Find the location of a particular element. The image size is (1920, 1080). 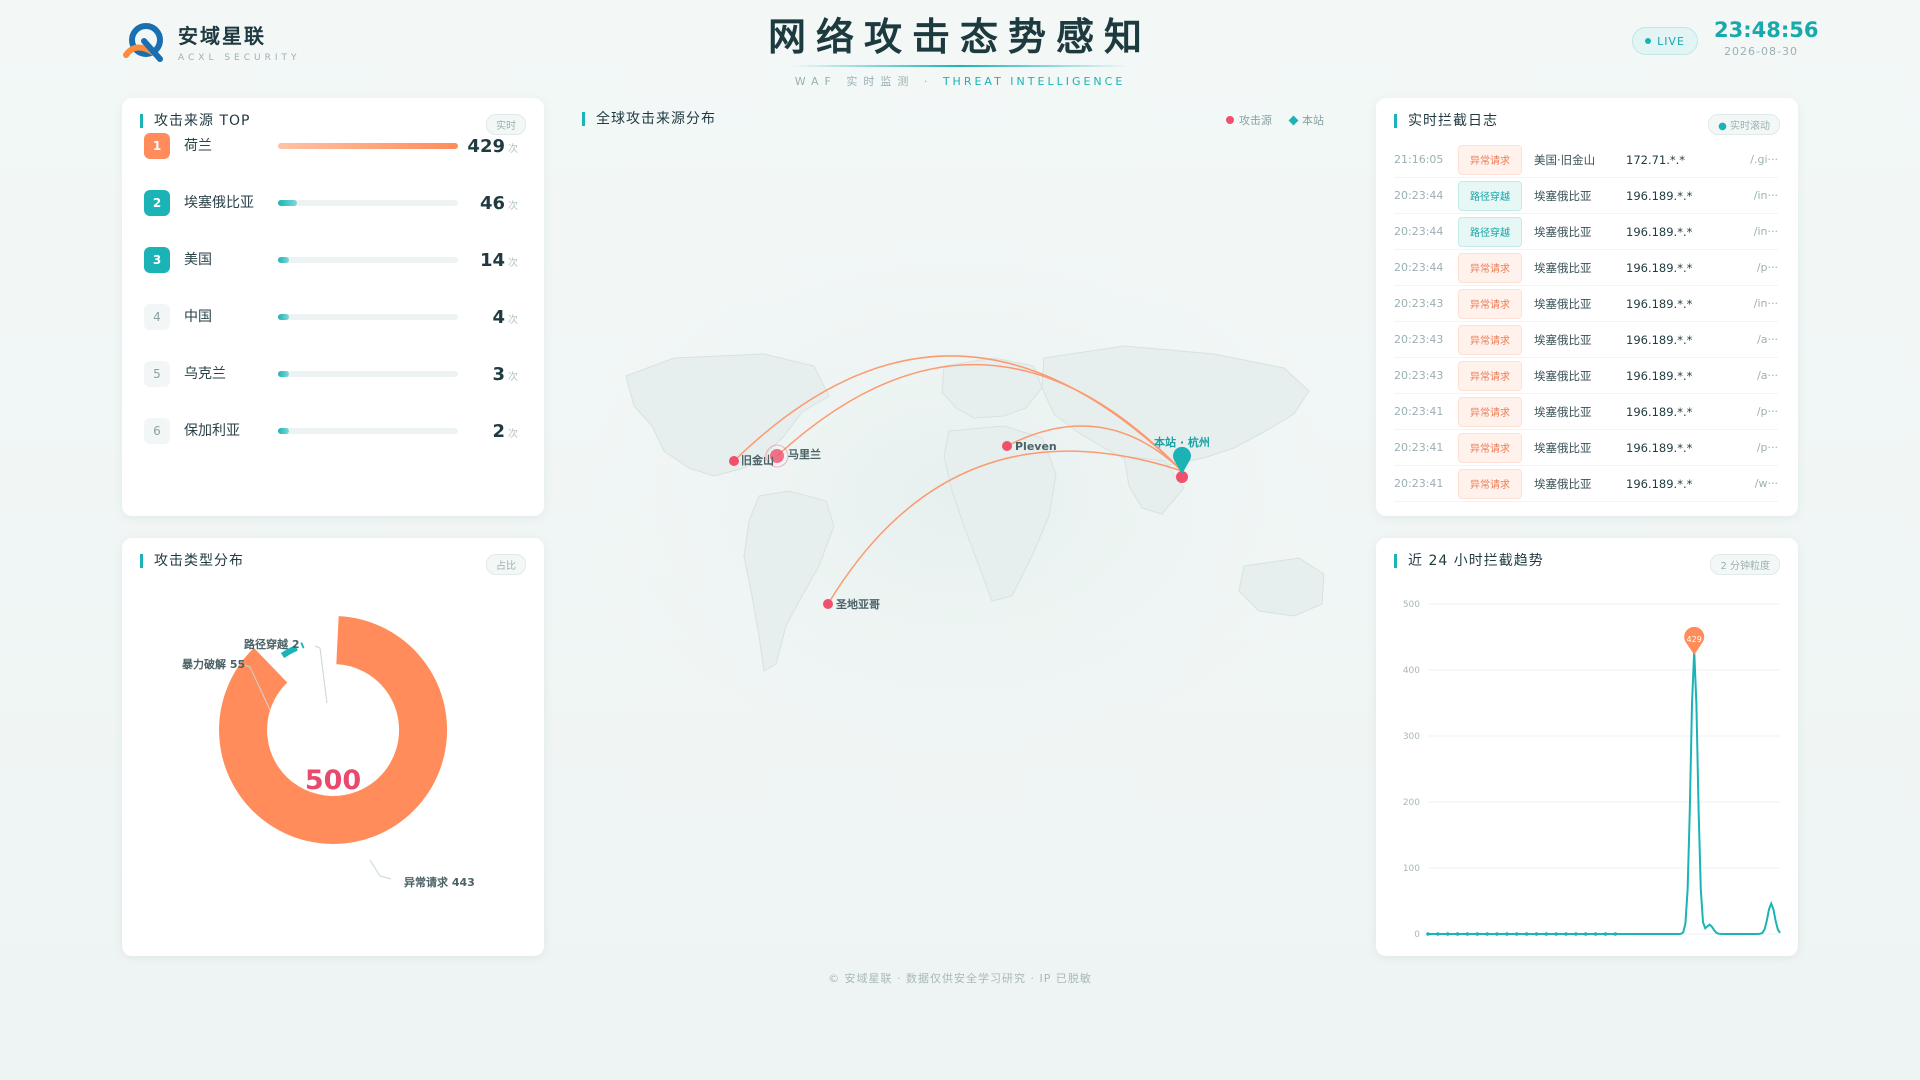

rank-row: 6 保加利亚 2 次 is located at coordinates (344, 431).